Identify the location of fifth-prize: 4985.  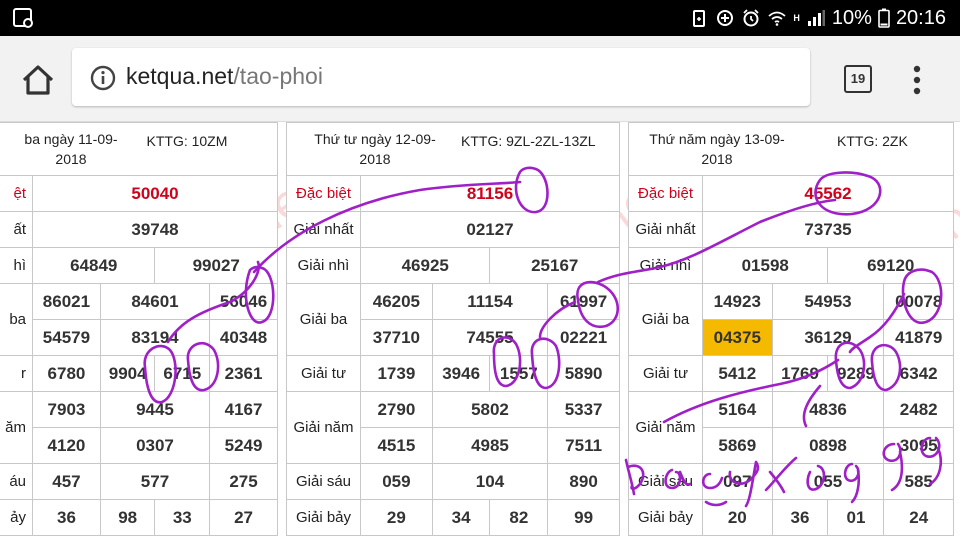
(490, 445).